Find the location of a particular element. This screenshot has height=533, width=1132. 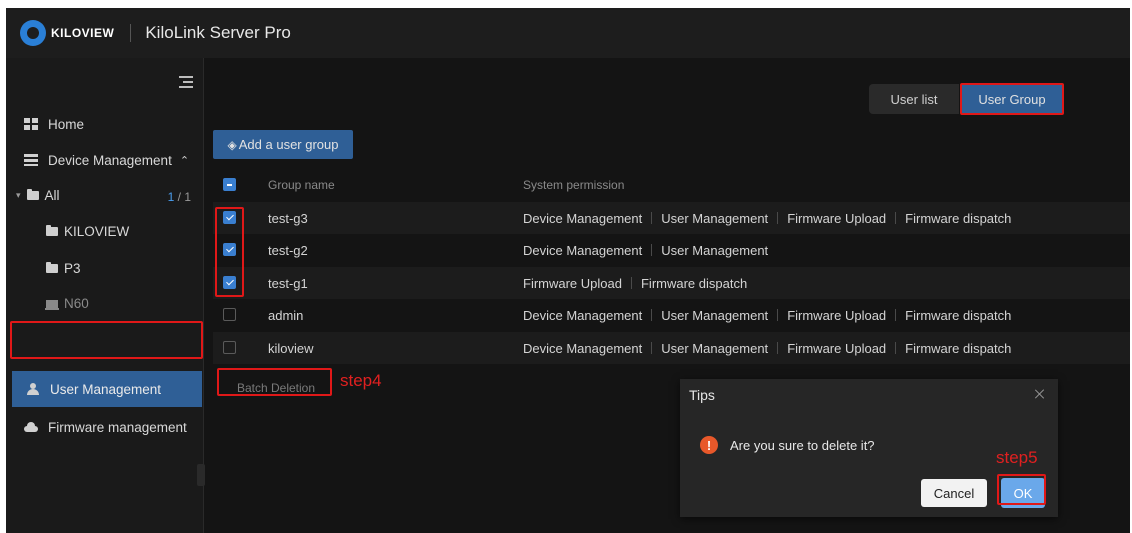

table-row: test-g1 Firmware Upload Firmware dispatch is located at coordinates (671, 283).